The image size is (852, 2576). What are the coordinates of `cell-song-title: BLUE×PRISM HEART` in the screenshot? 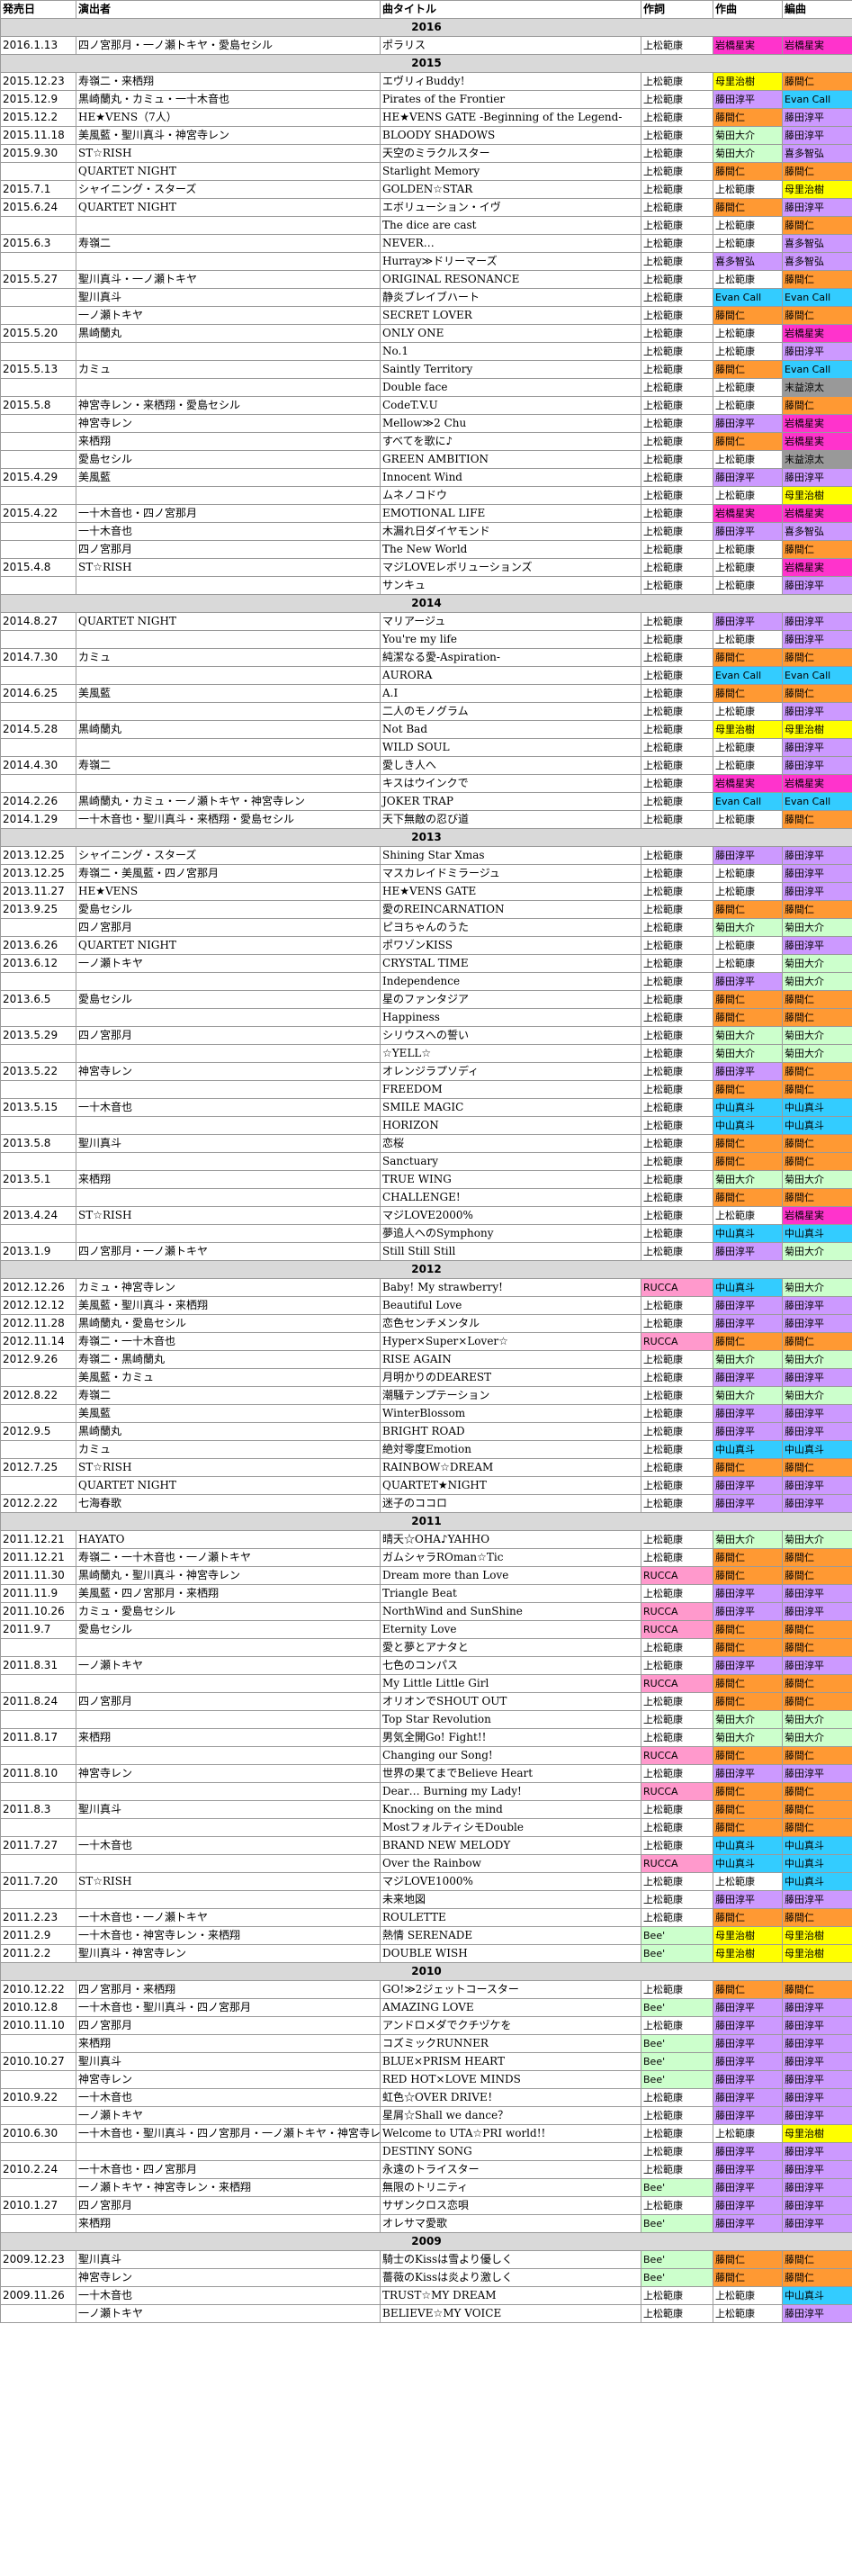 It's located at (510, 2061).